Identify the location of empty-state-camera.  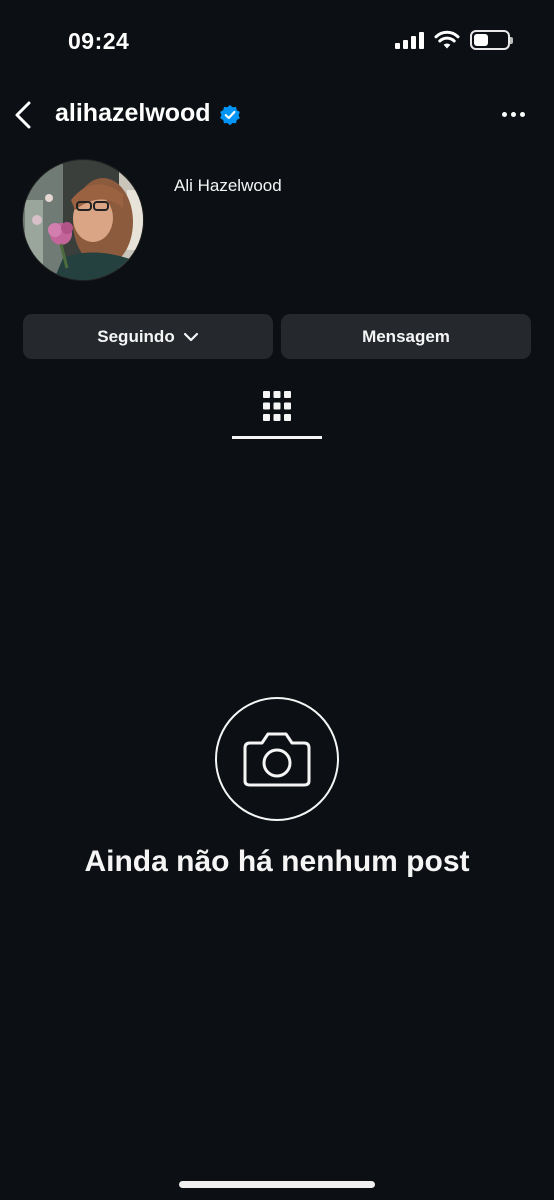
(277, 759).